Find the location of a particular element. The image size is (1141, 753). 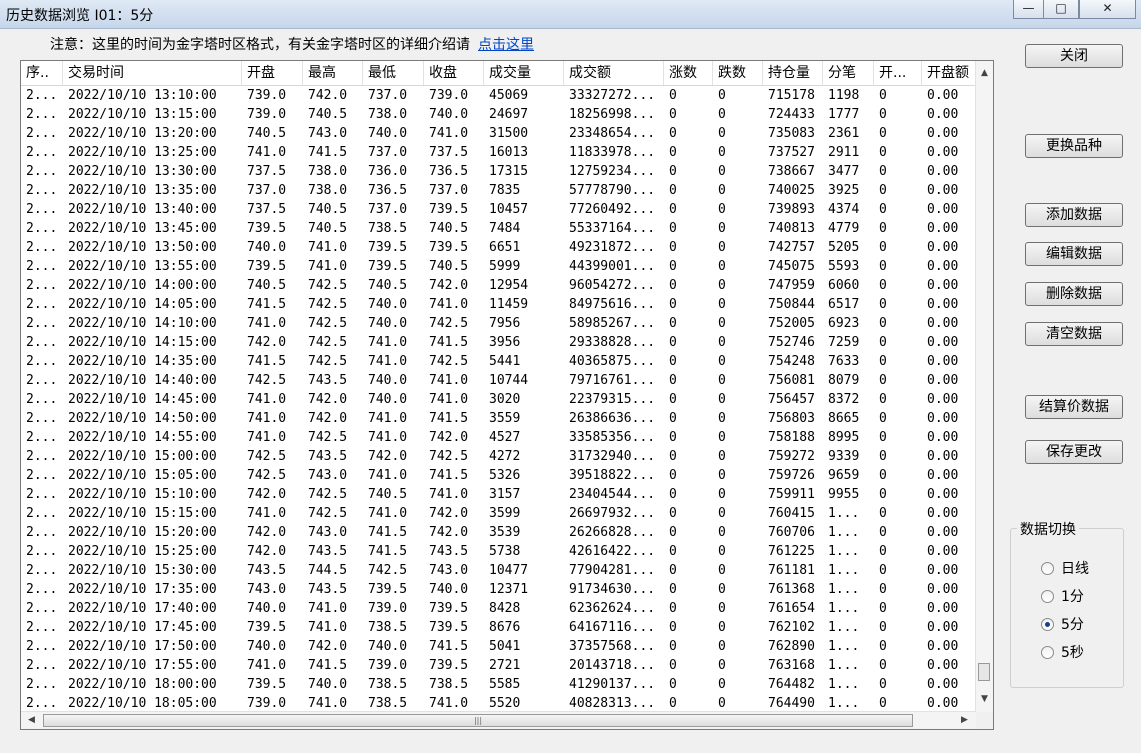

cell-volume: 5999 is located at coordinates (505, 266).